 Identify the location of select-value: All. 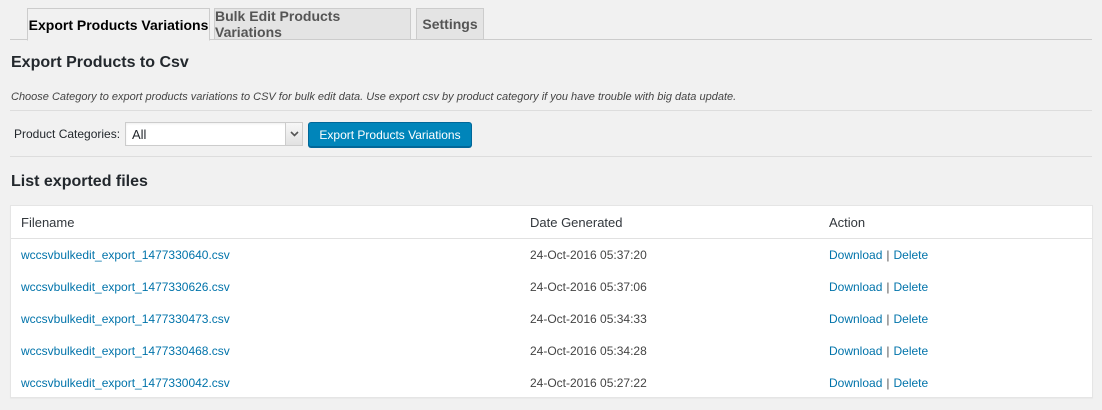
(139, 134).